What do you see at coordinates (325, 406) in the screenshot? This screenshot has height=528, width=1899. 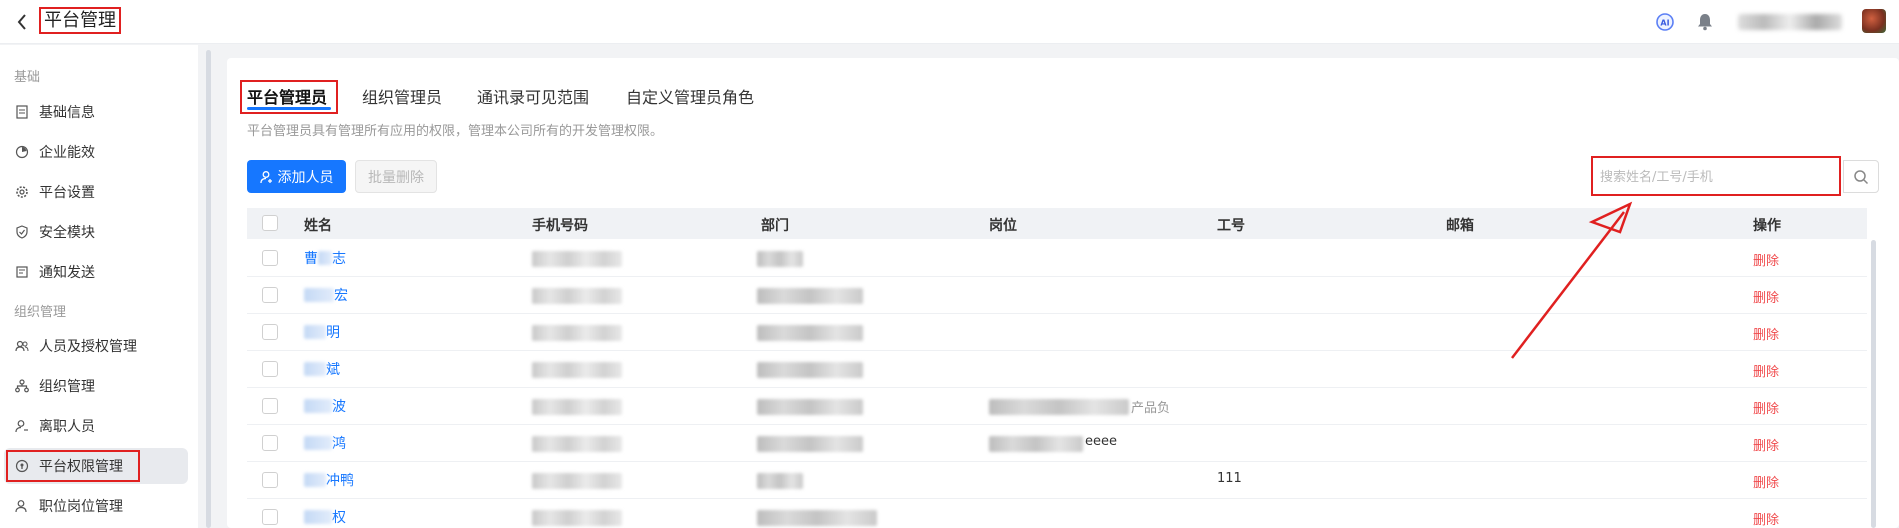 I see `user-name-link: 波` at bounding box center [325, 406].